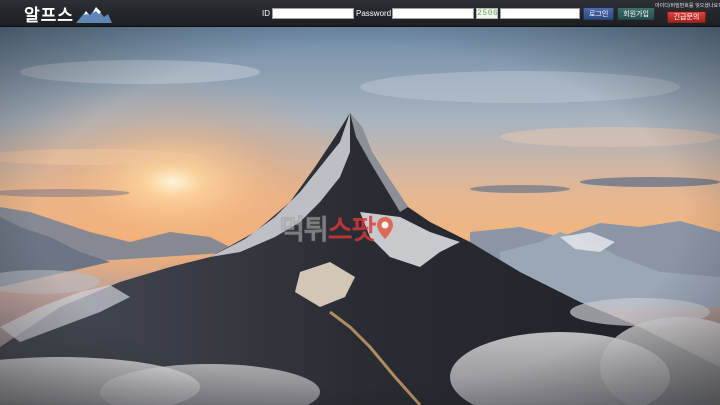  Describe the element at coordinates (313, 13) in the screenshot. I see `id-input` at that location.